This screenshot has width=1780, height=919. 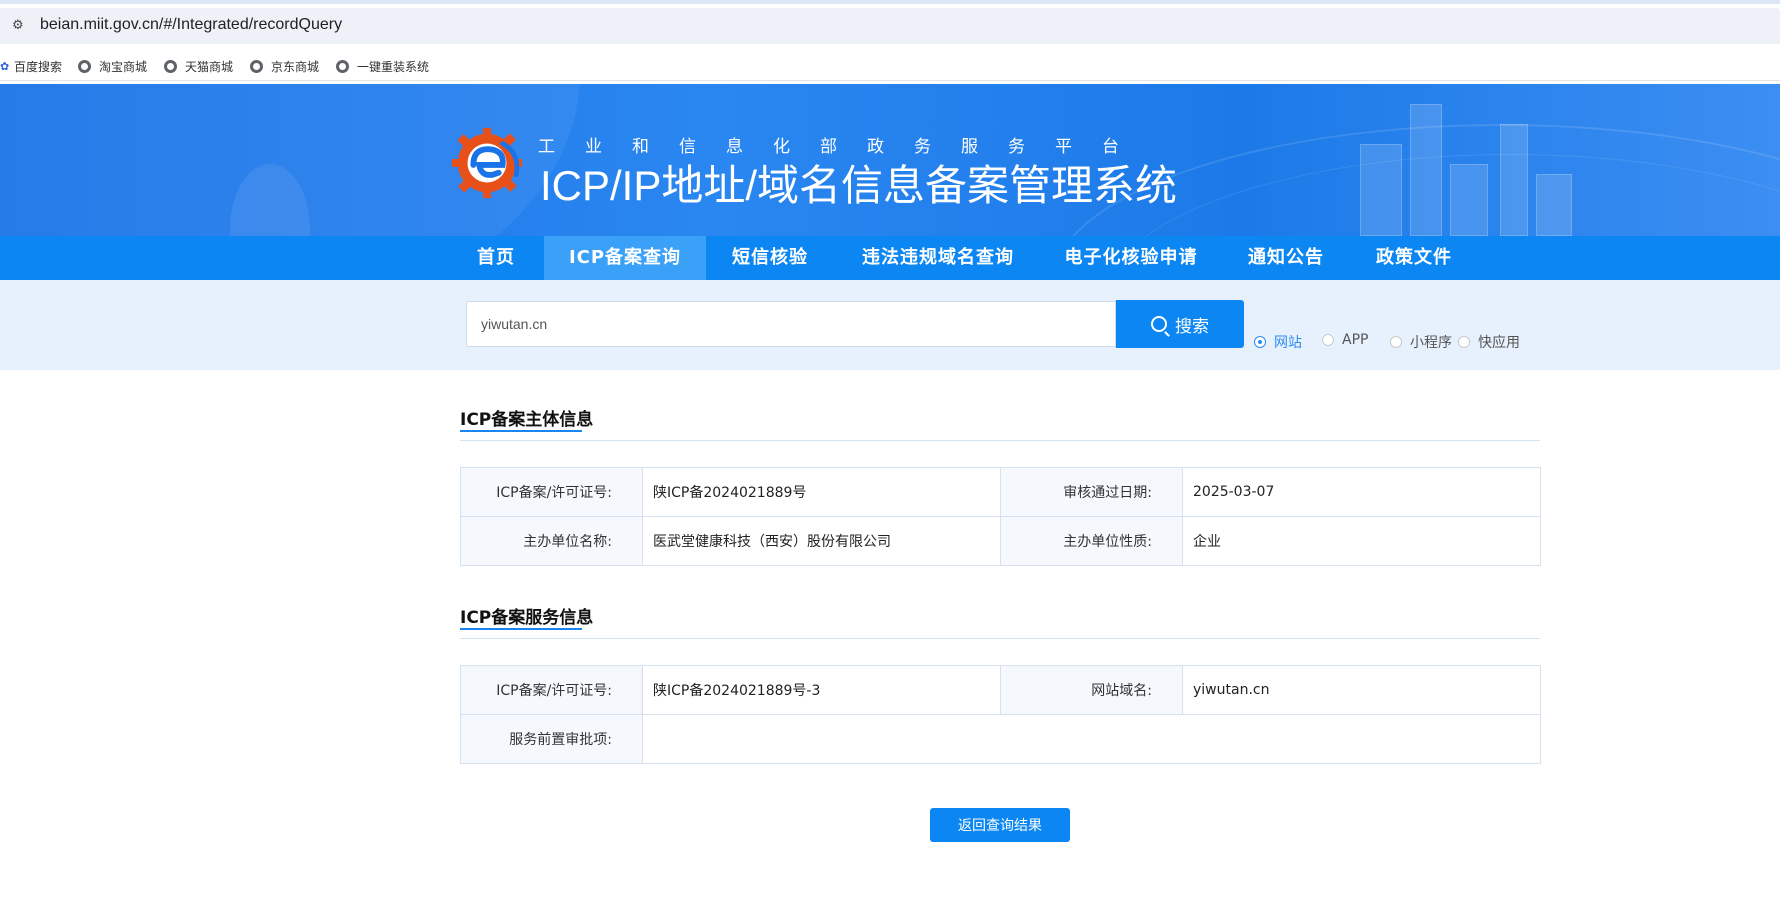 I want to click on baidu-paw-icon: ✿, so click(x=5, y=66).